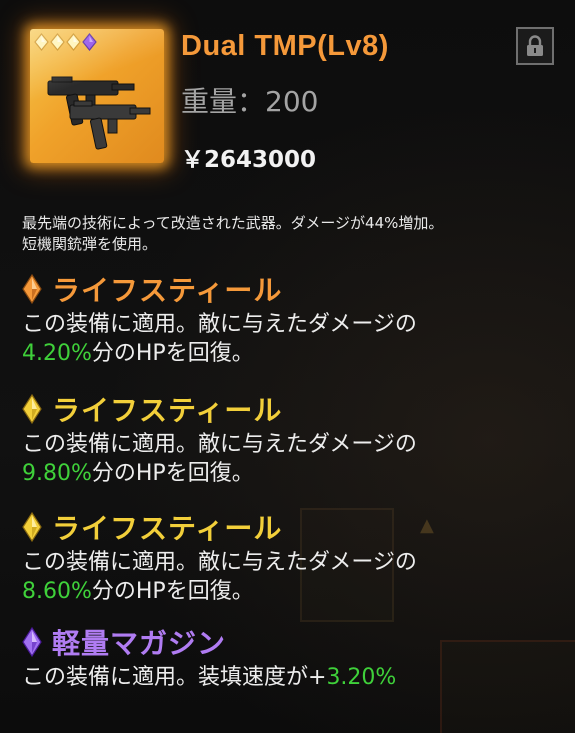 This screenshot has height=733, width=575. I want to click on perk-value: 8.60%, so click(57, 591).